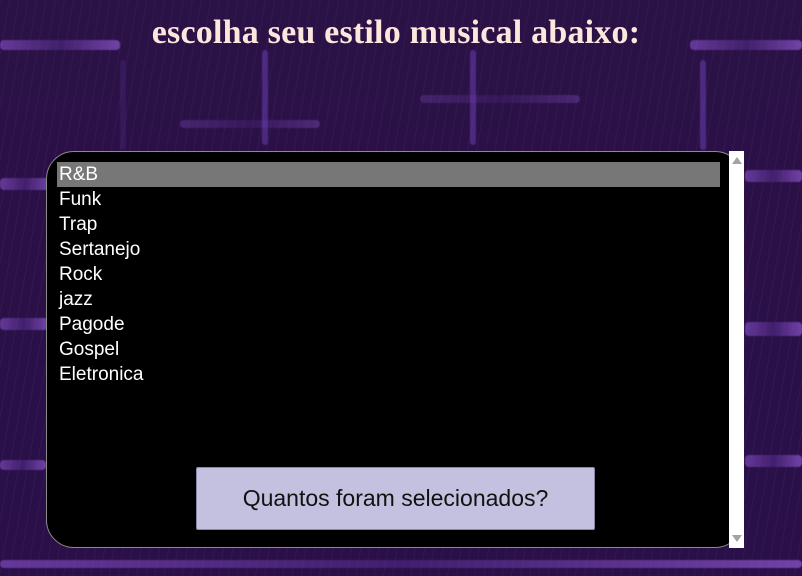 The height and width of the screenshot is (576, 802). I want to click on triangle-up-icon, so click(736, 160).